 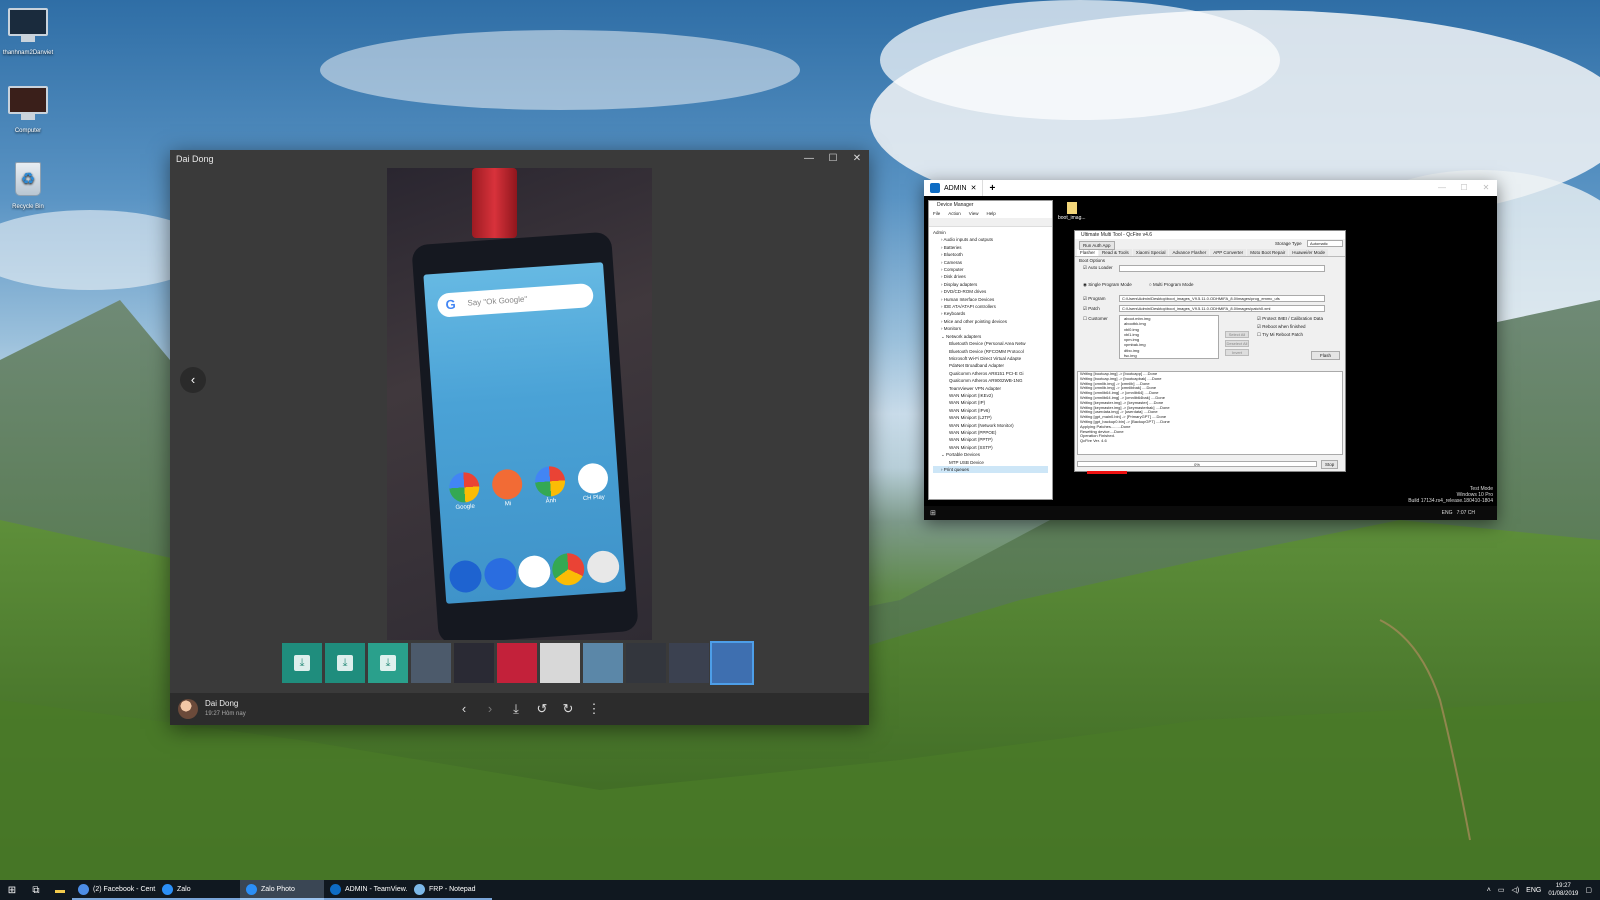 What do you see at coordinates (193, 380) in the screenshot?
I see `previous-photo-button: ‹` at bounding box center [193, 380].